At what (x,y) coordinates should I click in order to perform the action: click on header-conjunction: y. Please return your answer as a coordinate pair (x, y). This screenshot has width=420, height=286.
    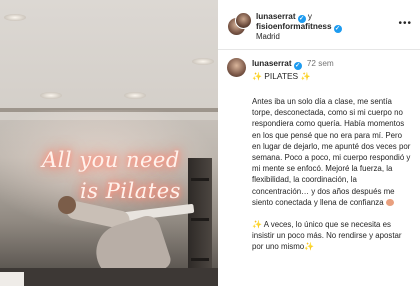
    Looking at the image, I should click on (309, 16).